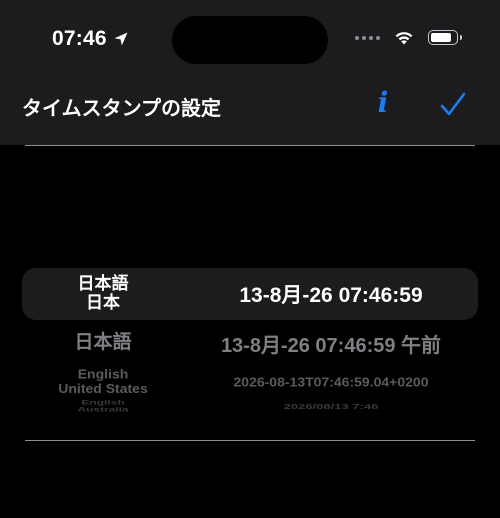 The height and width of the screenshot is (518, 500). I want to click on page-title: タイムスタンプの設定, so click(121, 108).